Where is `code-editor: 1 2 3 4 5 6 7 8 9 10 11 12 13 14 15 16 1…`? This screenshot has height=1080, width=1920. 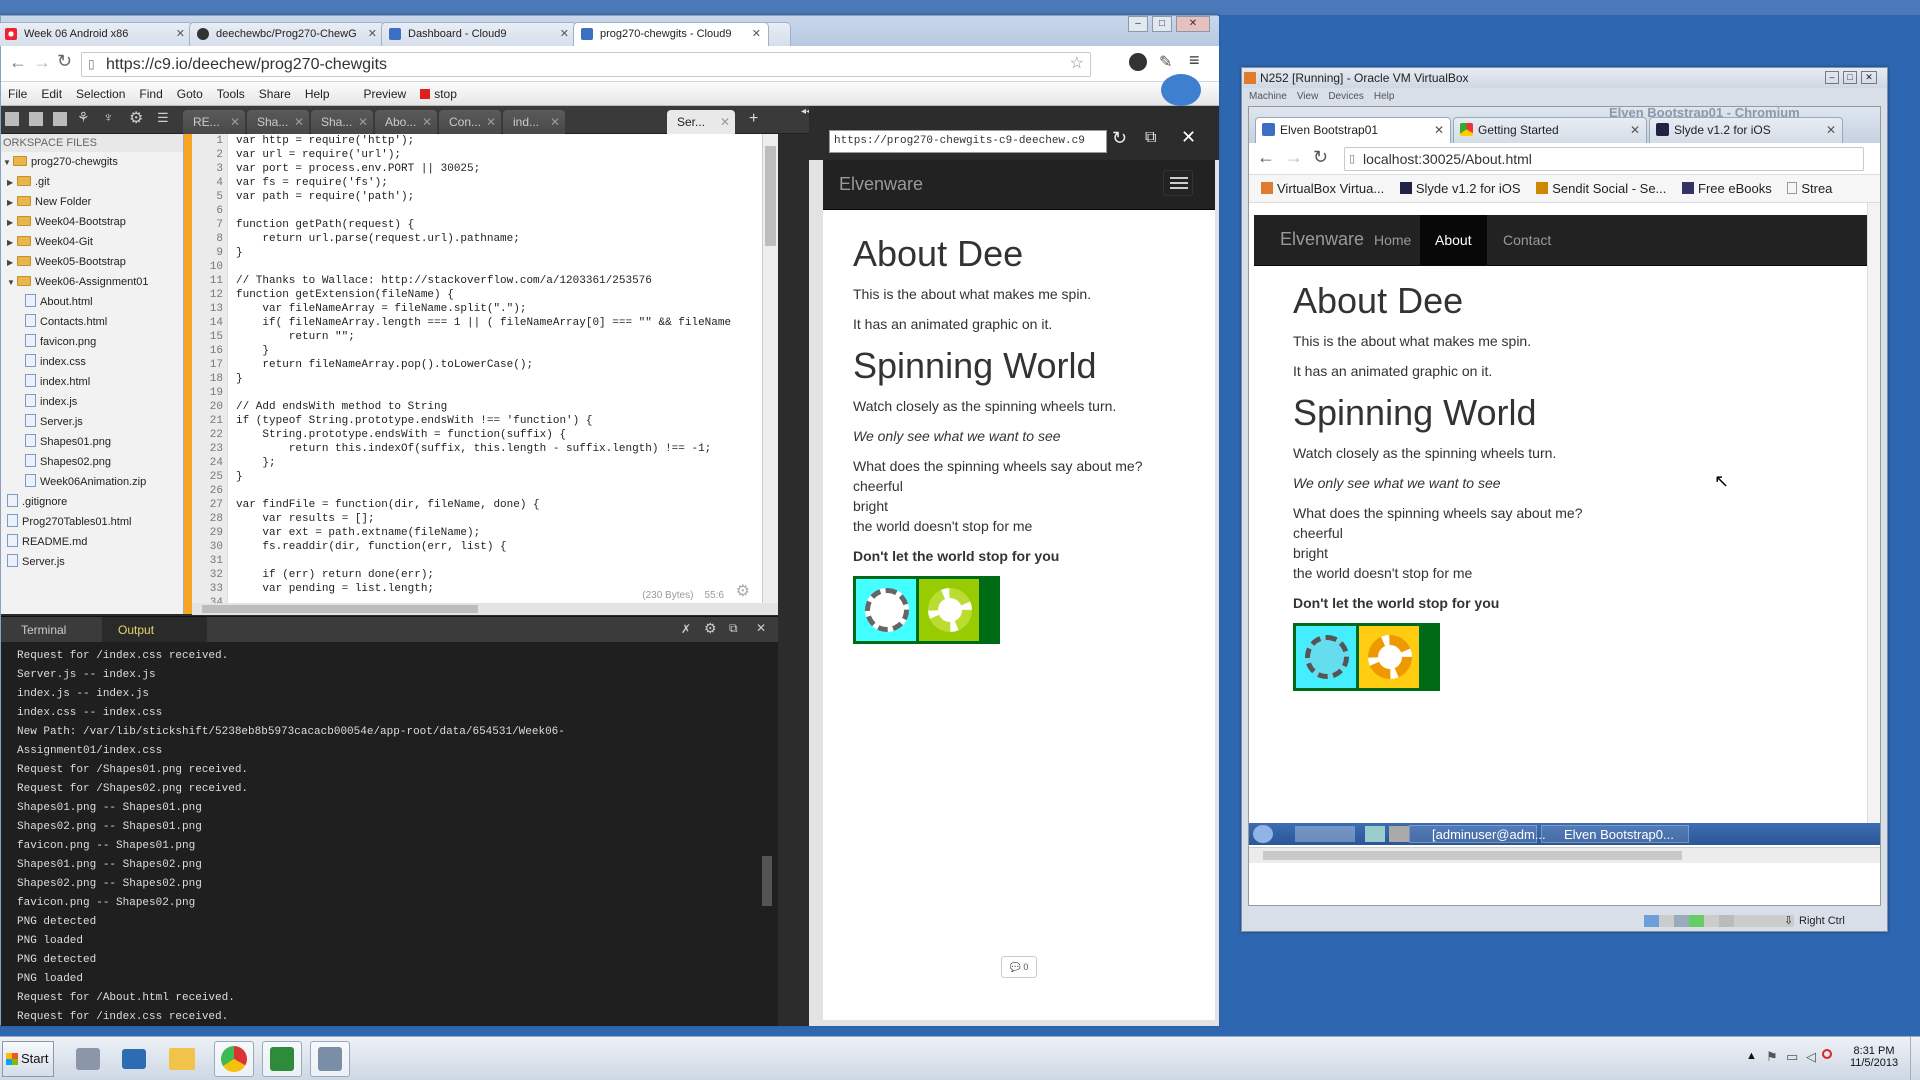
code-editor: 1 2 3 4 5 6 7 8 9 10 11 12 13 14 15 16 1… is located at coordinates (477, 374).